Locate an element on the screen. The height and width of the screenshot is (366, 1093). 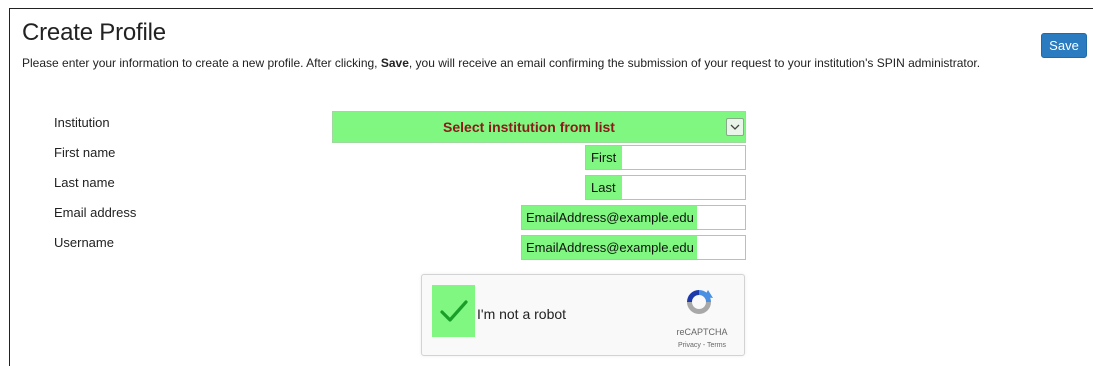
email-value: EmailAddress@example.edu is located at coordinates (609, 217).